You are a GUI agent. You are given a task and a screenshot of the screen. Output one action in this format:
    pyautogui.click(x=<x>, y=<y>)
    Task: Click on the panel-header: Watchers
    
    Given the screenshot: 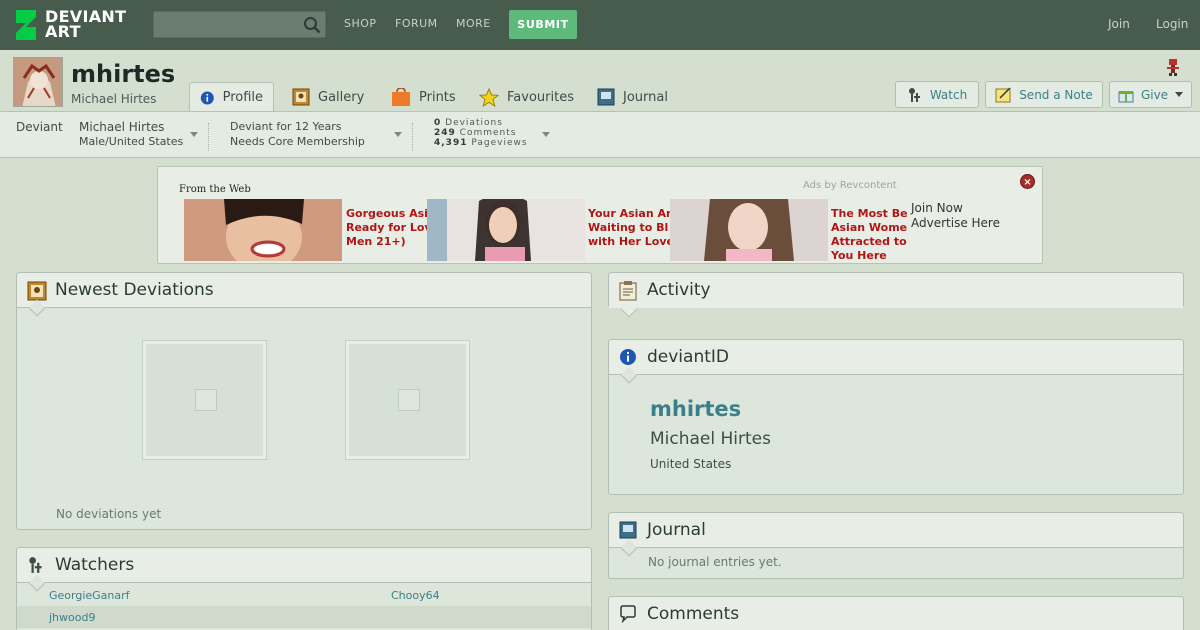 What is the action you would take?
    pyautogui.click(x=304, y=570)
    